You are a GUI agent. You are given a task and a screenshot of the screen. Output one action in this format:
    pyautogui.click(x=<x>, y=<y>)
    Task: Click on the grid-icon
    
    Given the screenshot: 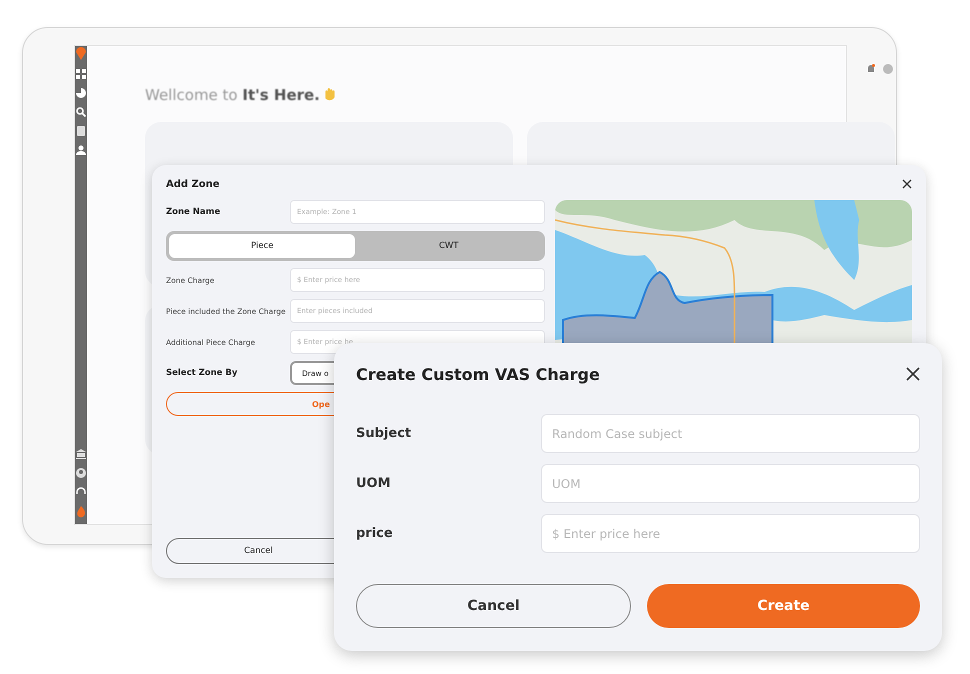 What is the action you would take?
    pyautogui.click(x=81, y=74)
    